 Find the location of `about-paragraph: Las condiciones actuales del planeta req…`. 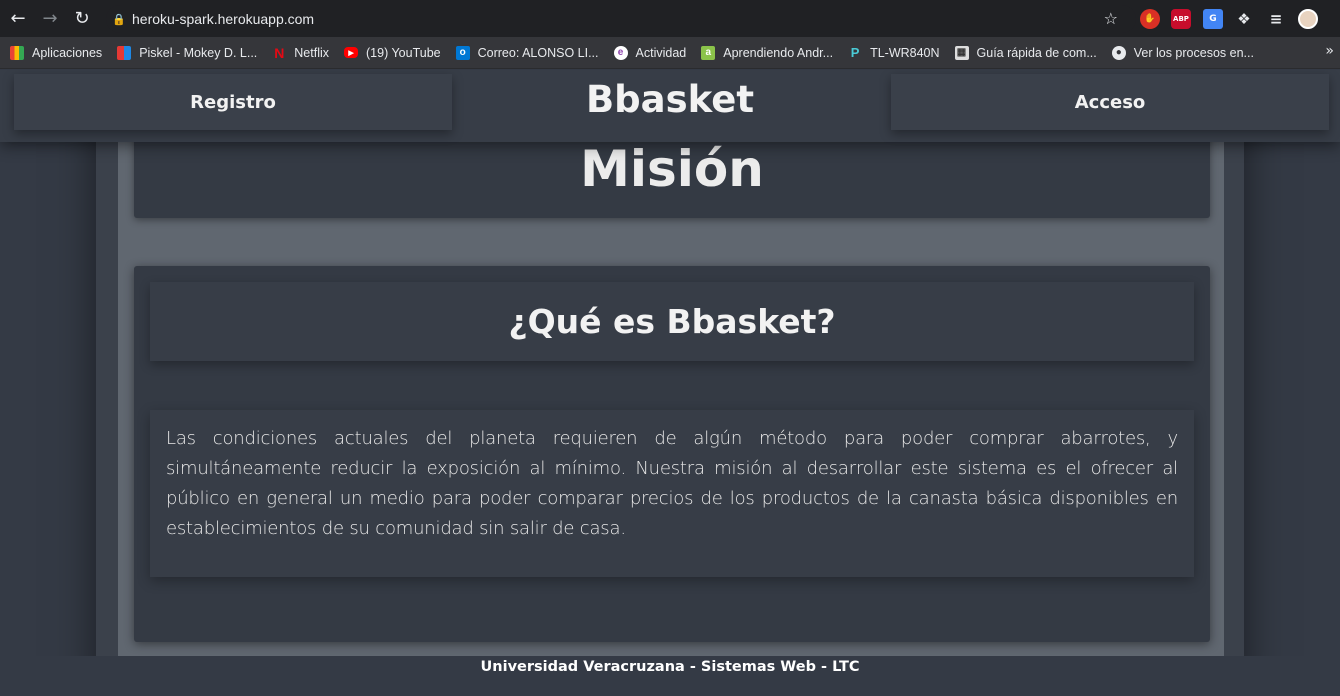

about-paragraph: Las condiciones actuales del planeta req… is located at coordinates (672, 483).